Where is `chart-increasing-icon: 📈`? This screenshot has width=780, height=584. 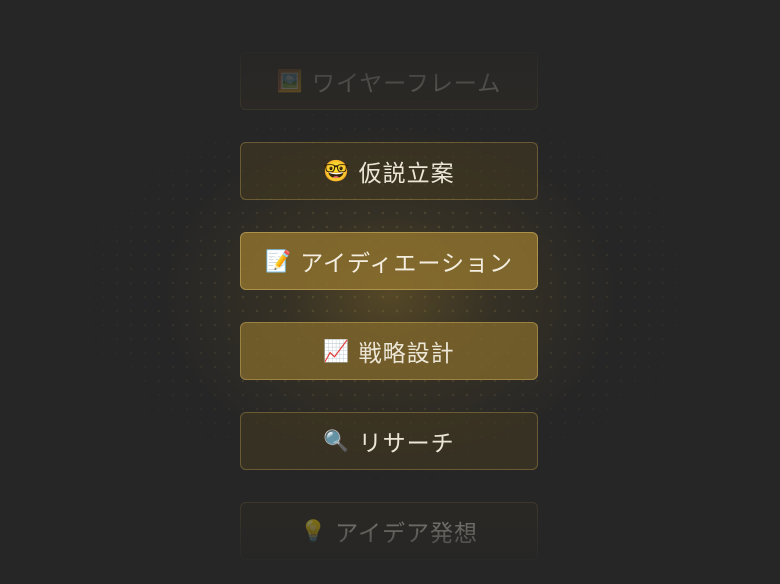 chart-increasing-icon: 📈 is located at coordinates (337, 350).